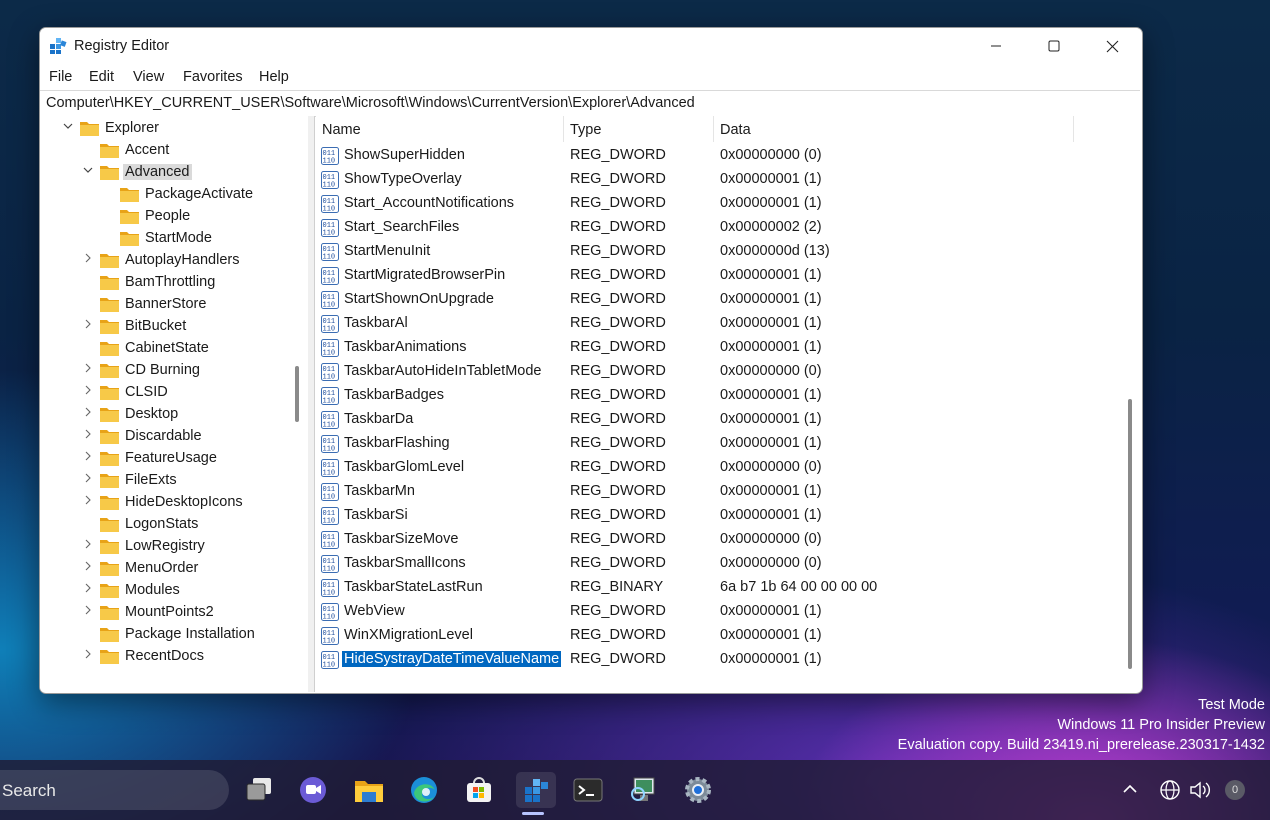  What do you see at coordinates (424, 790) in the screenshot?
I see `edge-button` at bounding box center [424, 790].